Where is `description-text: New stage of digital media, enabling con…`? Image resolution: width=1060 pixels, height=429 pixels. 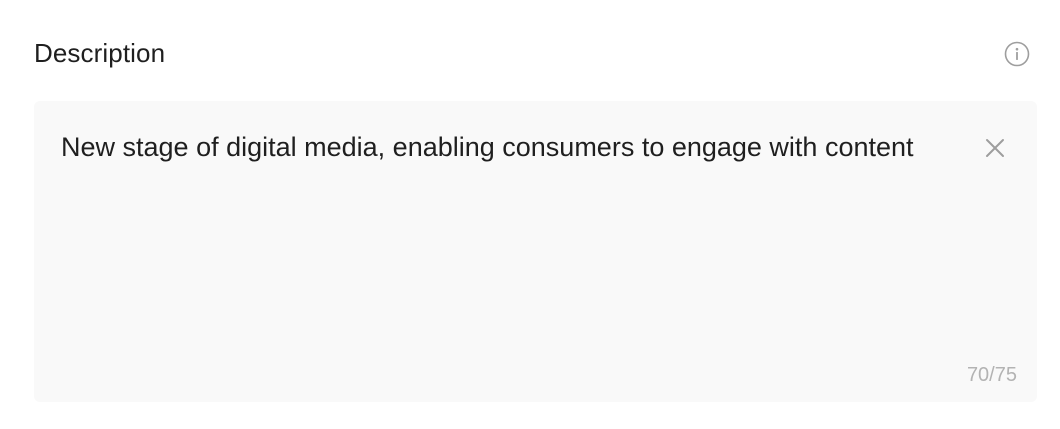 description-text: New stage of digital media, enabling con… is located at coordinates (511, 147).